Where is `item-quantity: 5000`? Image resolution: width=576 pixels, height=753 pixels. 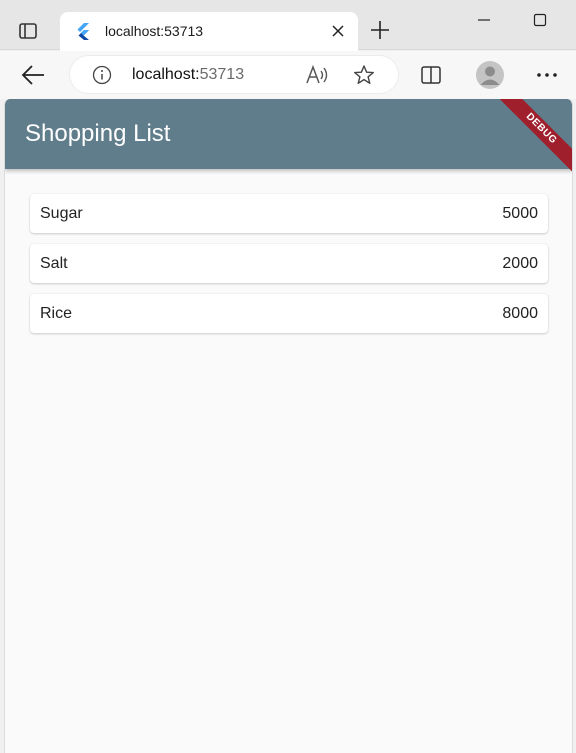 item-quantity: 5000 is located at coordinates (520, 213).